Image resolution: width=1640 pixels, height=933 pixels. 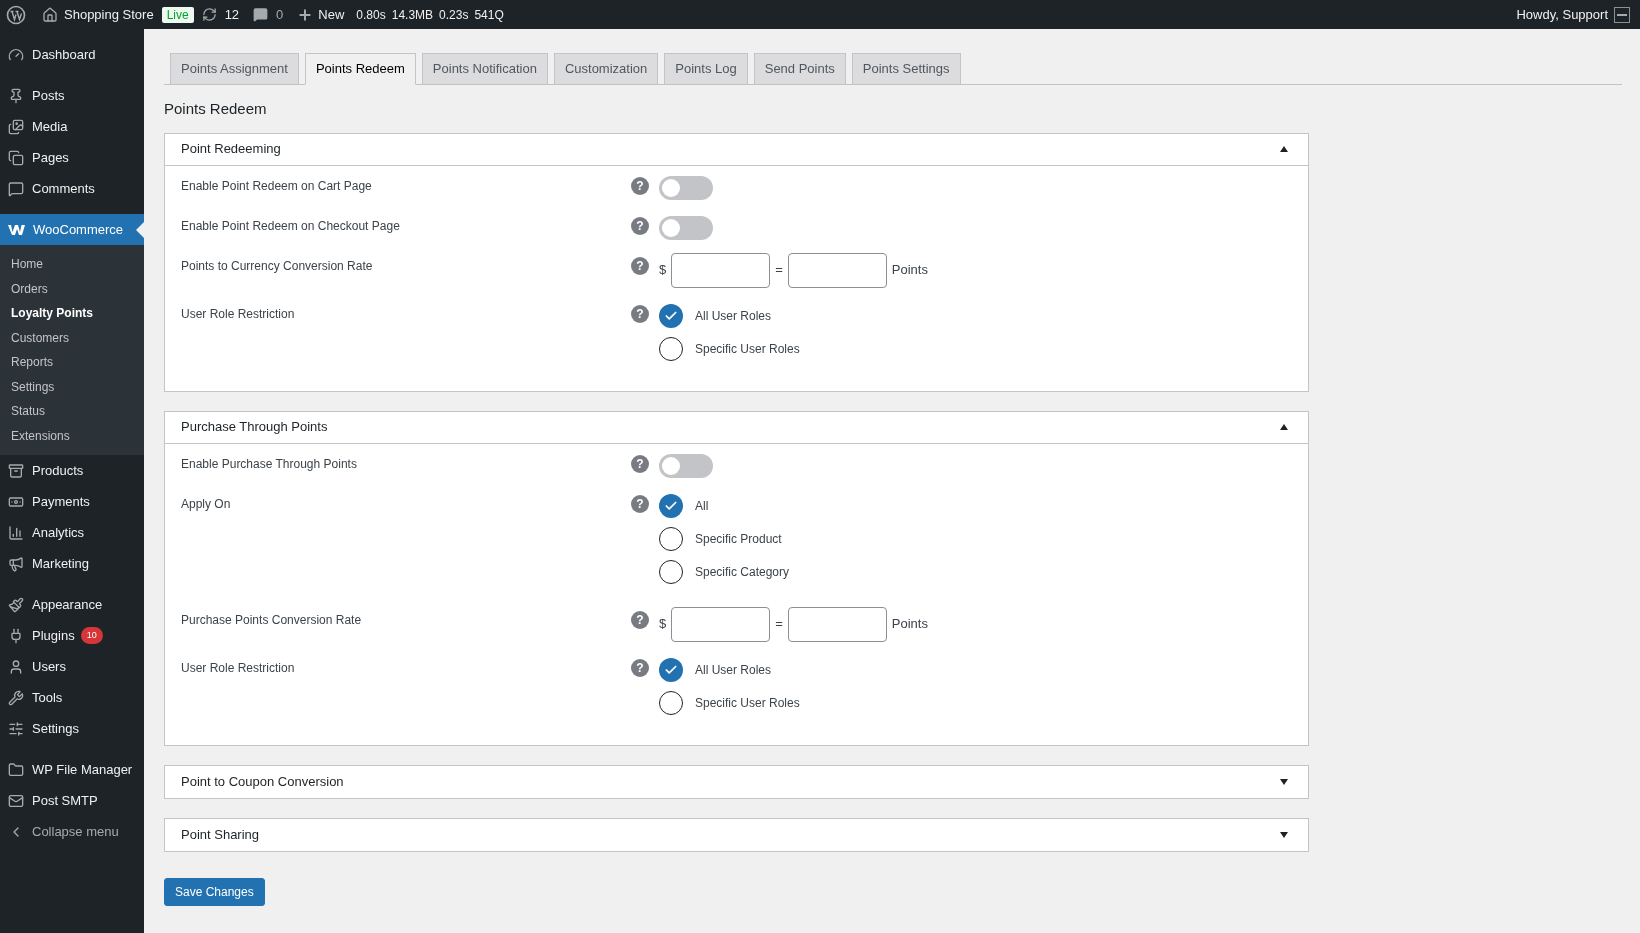 I want to click on submenu-item: Status, so click(x=72, y=411).